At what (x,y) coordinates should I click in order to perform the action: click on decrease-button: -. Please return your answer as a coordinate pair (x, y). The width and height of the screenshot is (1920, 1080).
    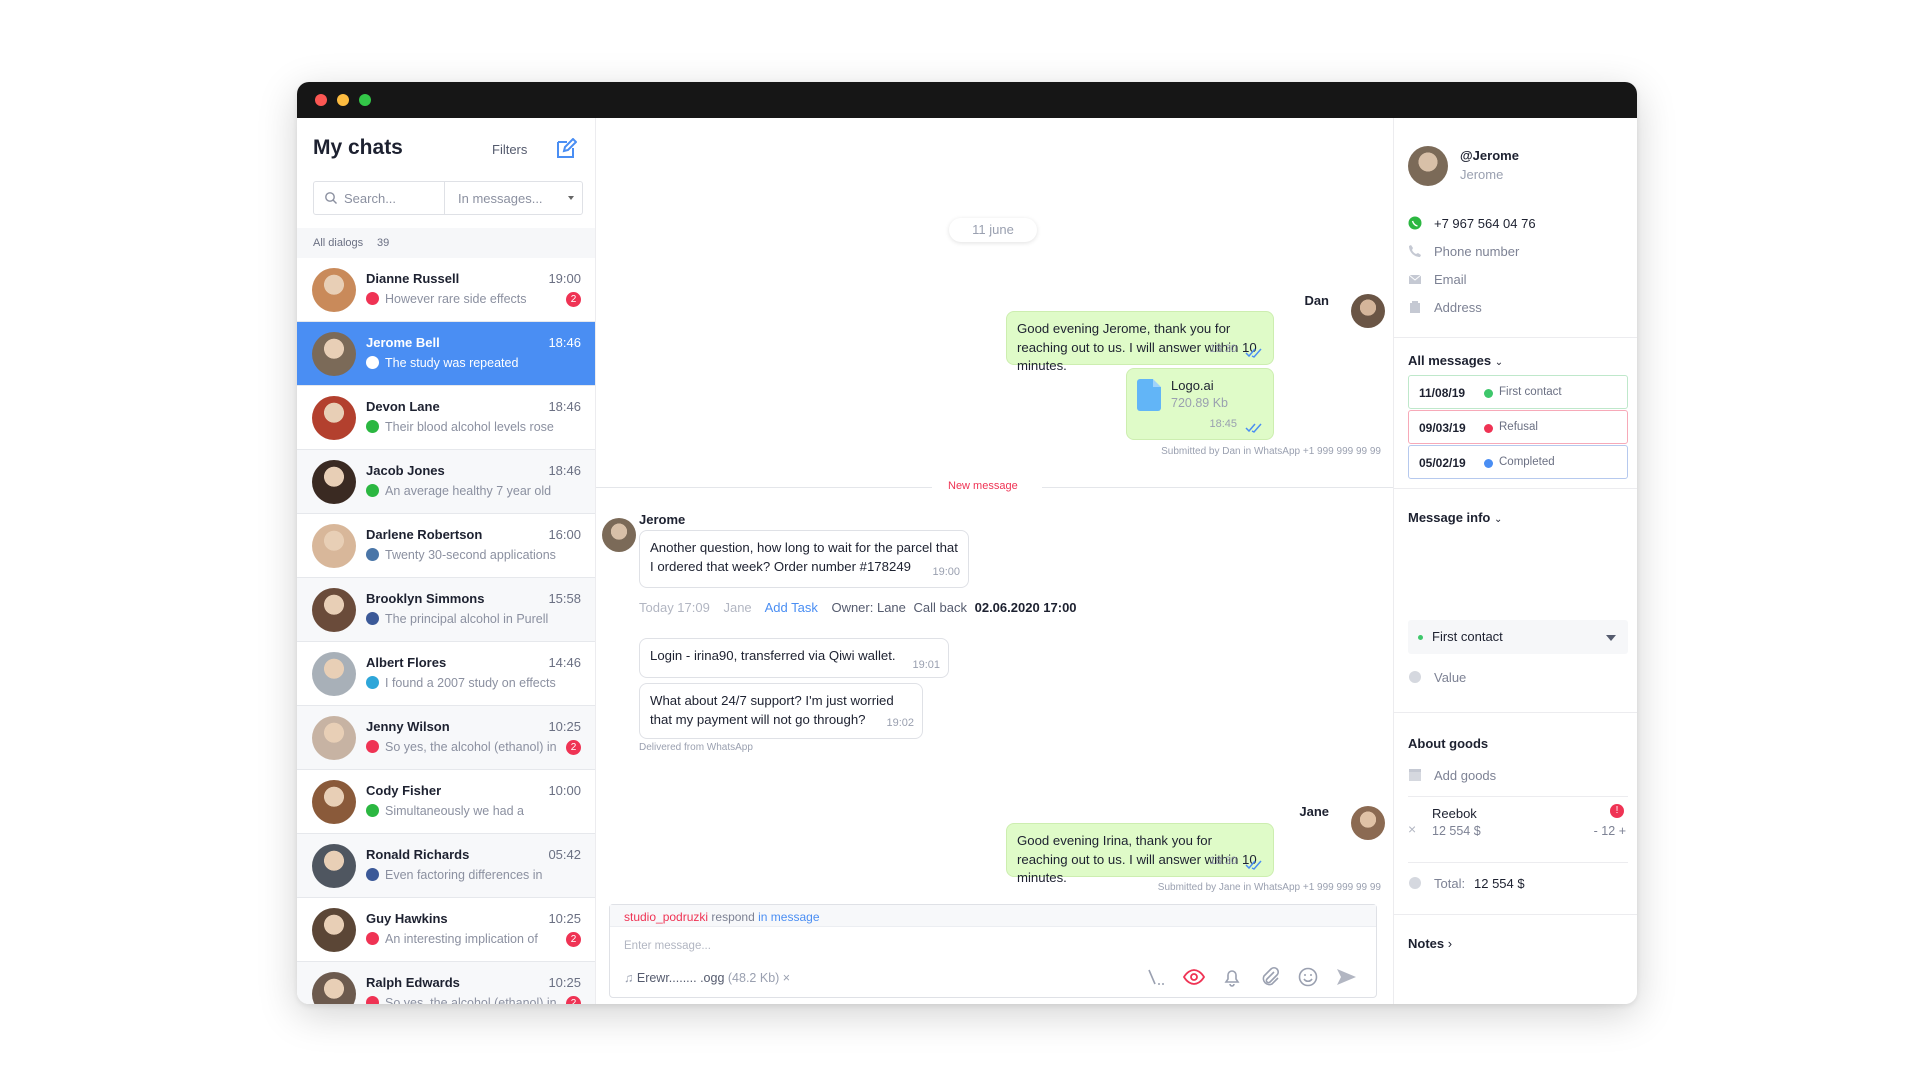
    Looking at the image, I should click on (1596, 831).